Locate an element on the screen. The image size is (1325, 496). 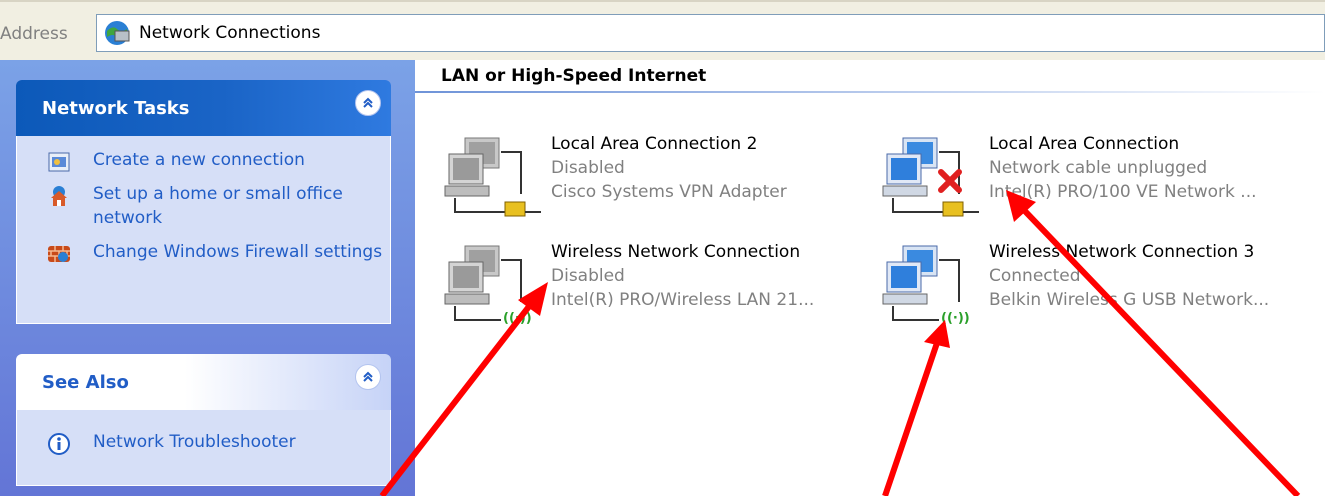
new-connection-icon is located at coordinates (59, 162).